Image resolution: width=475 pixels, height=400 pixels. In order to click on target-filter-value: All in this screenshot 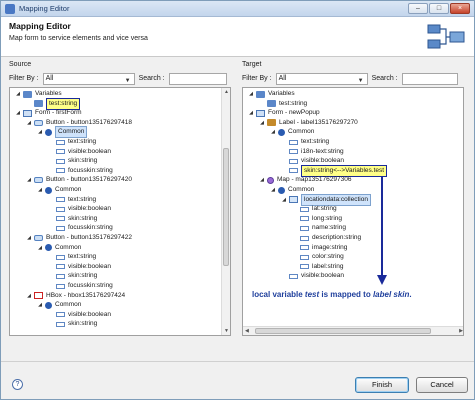, I will do `click(282, 78)`.